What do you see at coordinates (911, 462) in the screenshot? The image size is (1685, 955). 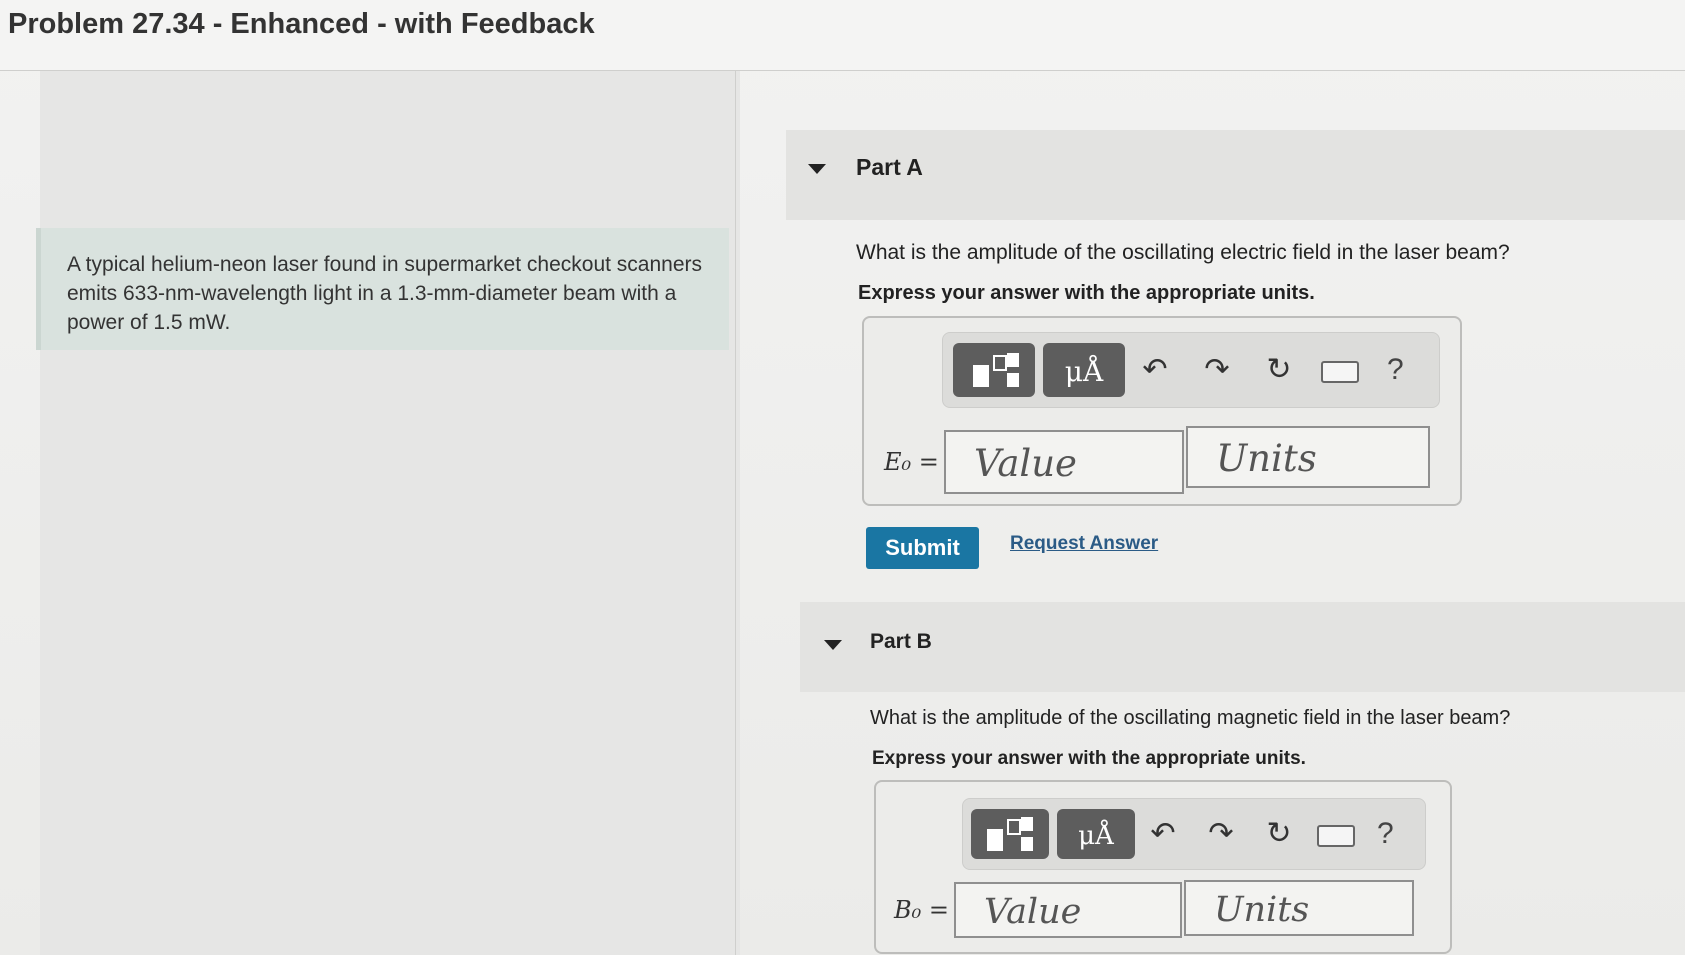 I see `e0-variable-label: E₀ =` at bounding box center [911, 462].